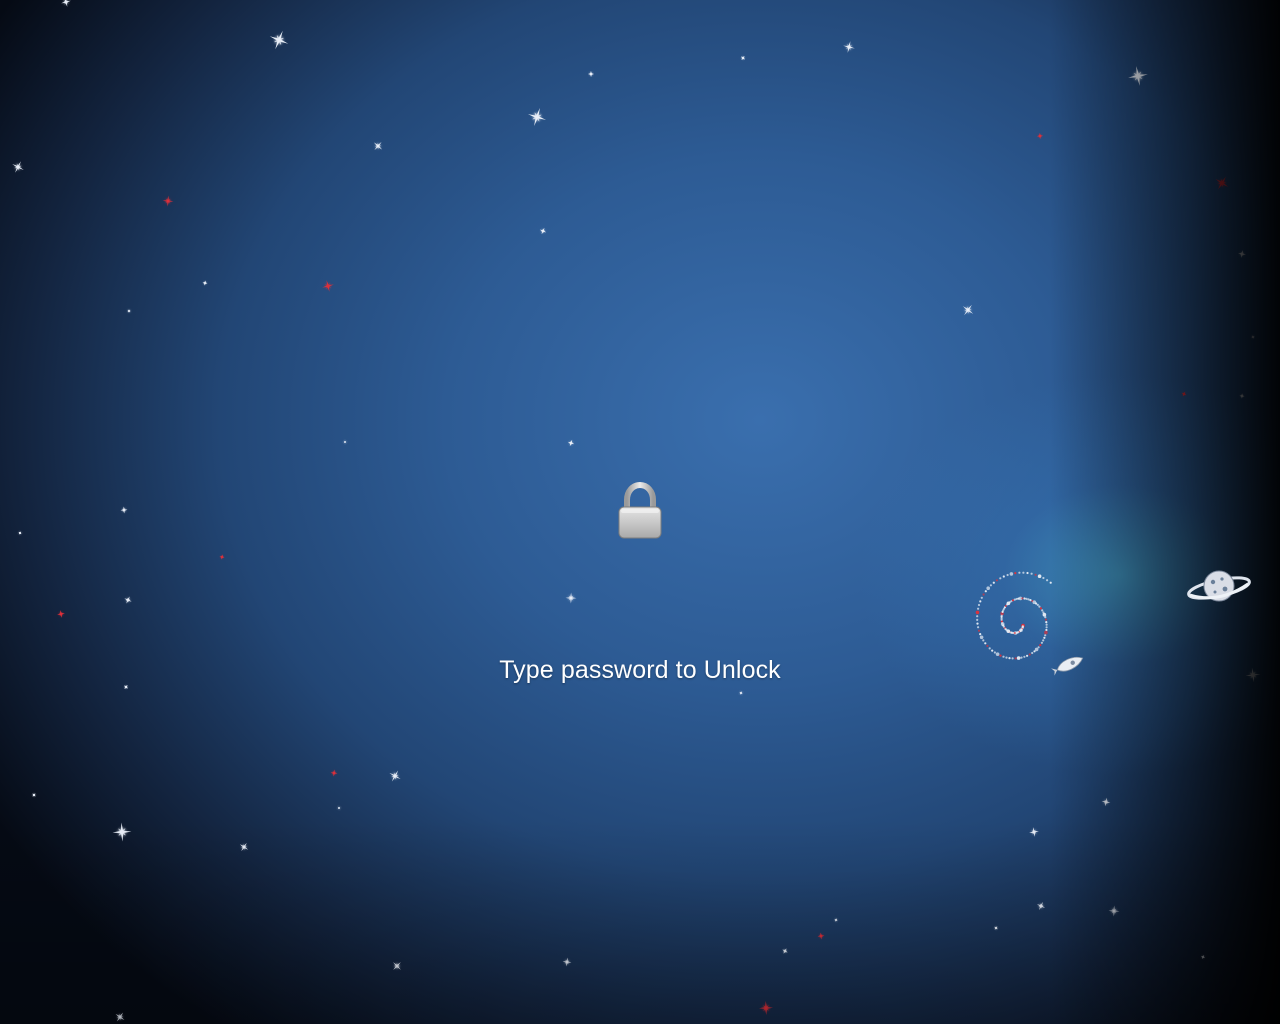 The width and height of the screenshot is (1280, 1024). What do you see at coordinates (640, 510) in the screenshot?
I see `lock-icon` at bounding box center [640, 510].